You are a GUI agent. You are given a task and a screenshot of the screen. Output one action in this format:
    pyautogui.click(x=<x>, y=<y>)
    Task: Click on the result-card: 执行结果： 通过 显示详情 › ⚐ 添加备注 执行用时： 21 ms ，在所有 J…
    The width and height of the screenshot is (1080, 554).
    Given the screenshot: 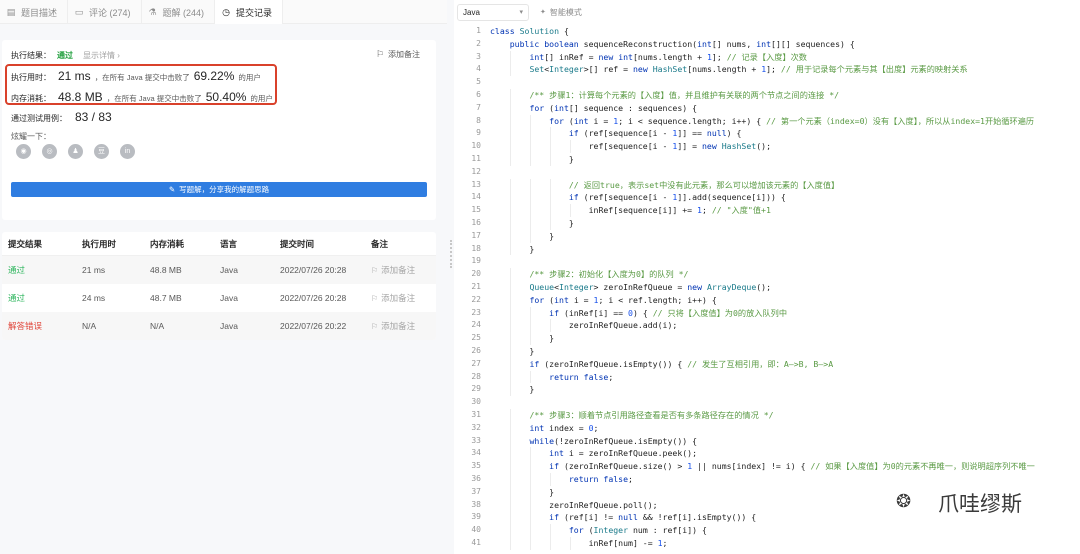 What is the action you would take?
    pyautogui.click(x=219, y=130)
    